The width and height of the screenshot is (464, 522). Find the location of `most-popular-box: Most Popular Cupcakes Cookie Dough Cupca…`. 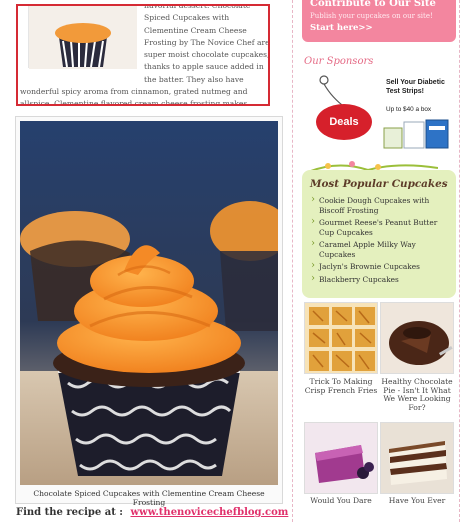

most-popular-box: Most Popular Cupcakes Cookie Dough Cupca… is located at coordinates (379, 234).